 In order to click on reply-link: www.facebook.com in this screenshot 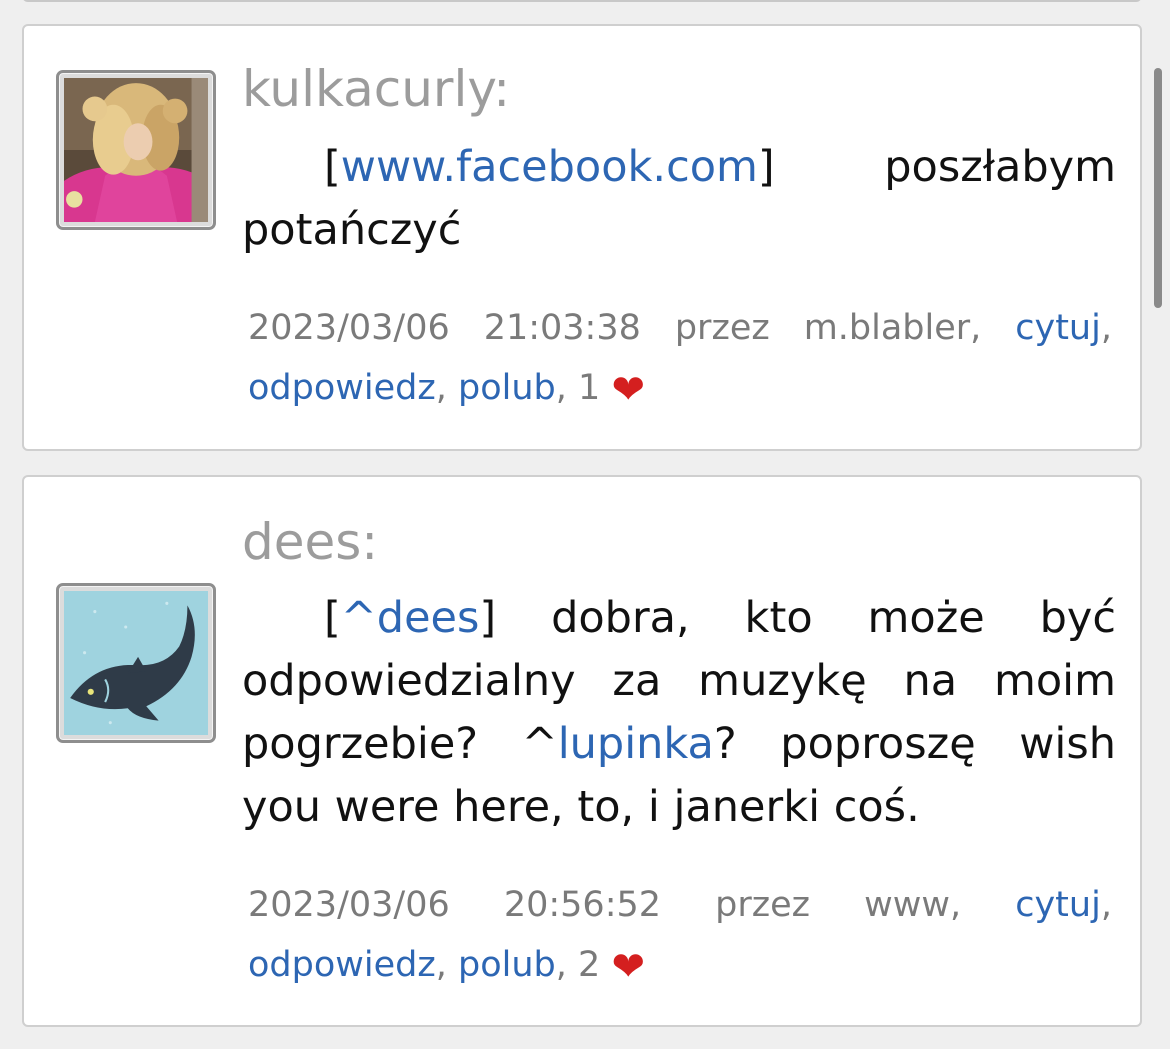, I will do `click(549, 167)`.